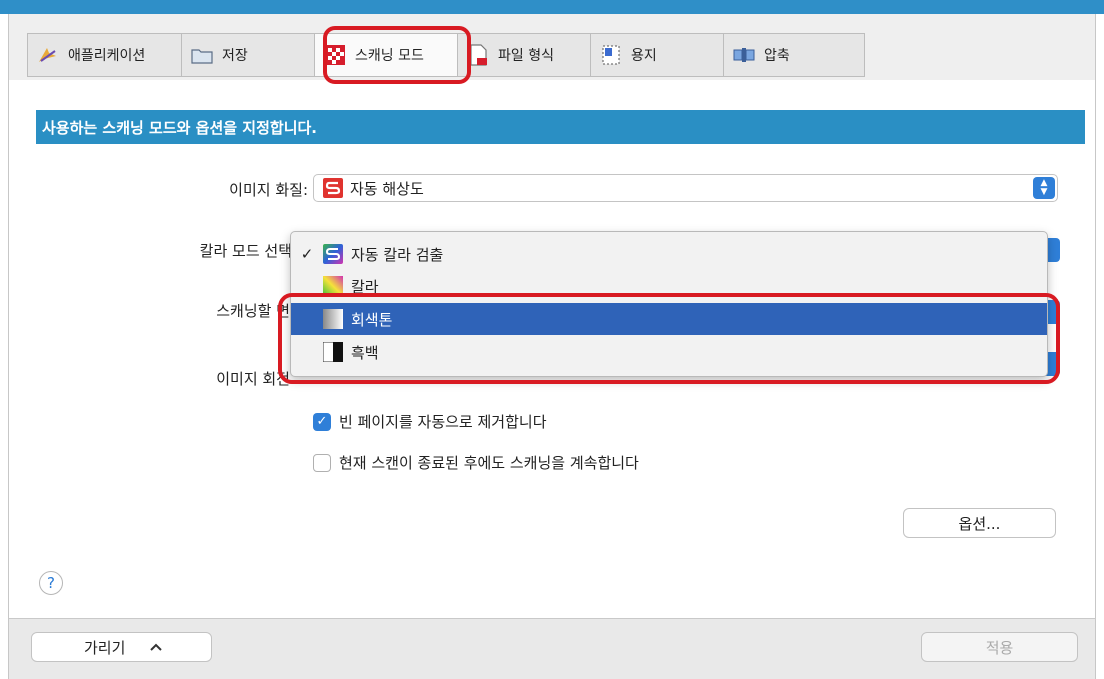 This screenshot has height=679, width=1104. Describe the element at coordinates (489, 463) in the screenshot. I see `continue-scanning-label: 현재 스캔이 종료된 후에도 스캐닝을 계속합니다` at that location.